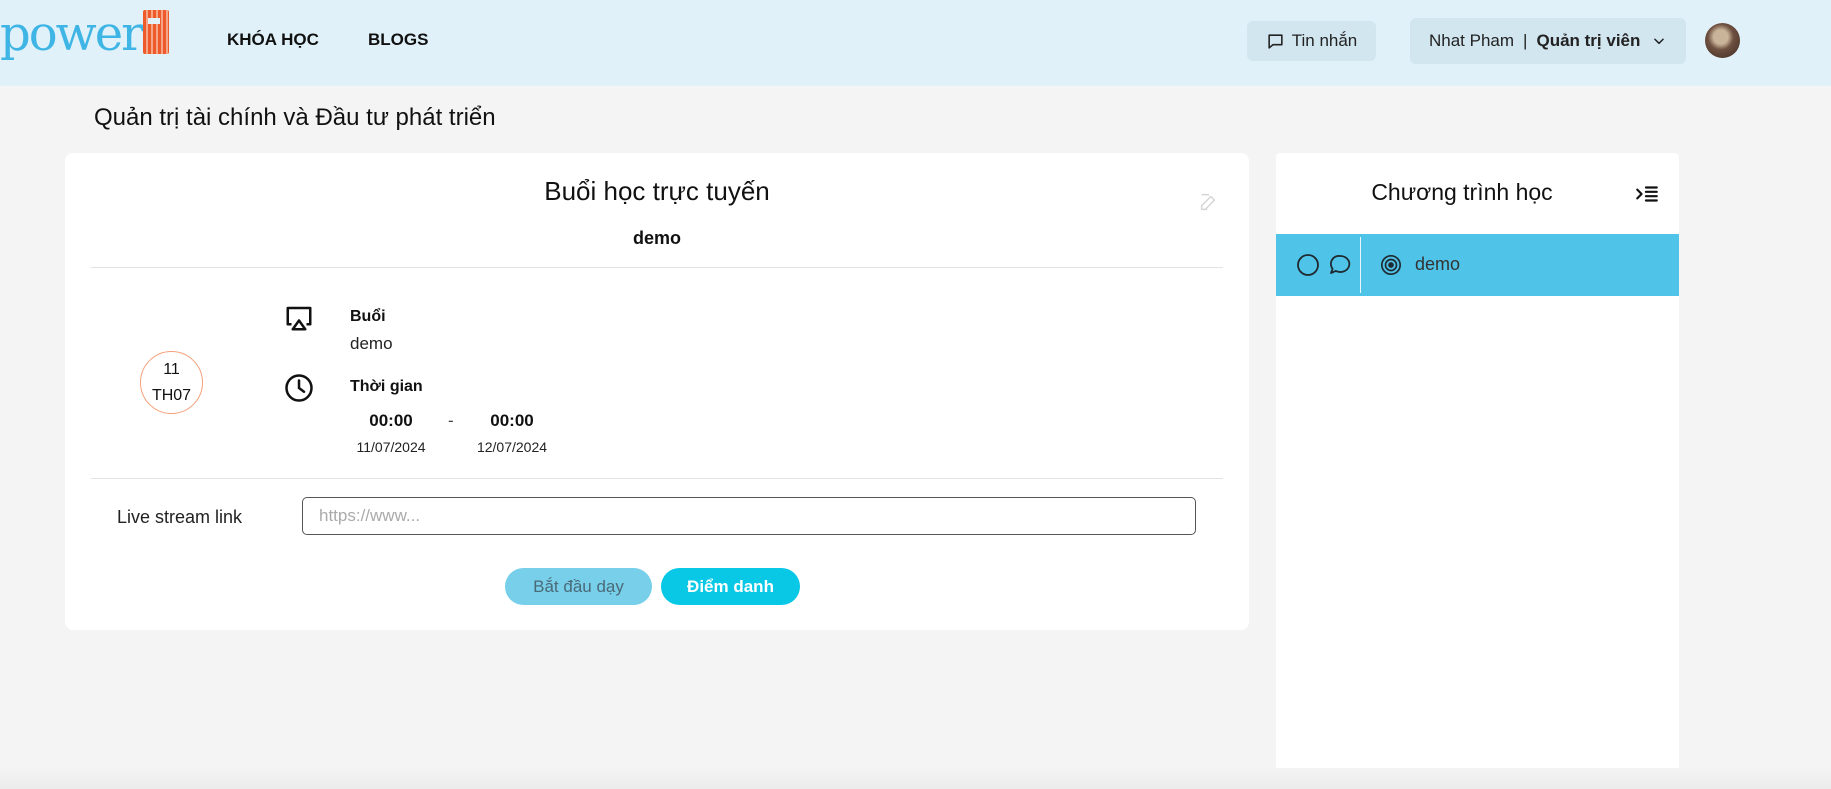 The height and width of the screenshot is (789, 1831). Describe the element at coordinates (512, 420) in the screenshot. I see `end-time: 00:00` at that location.